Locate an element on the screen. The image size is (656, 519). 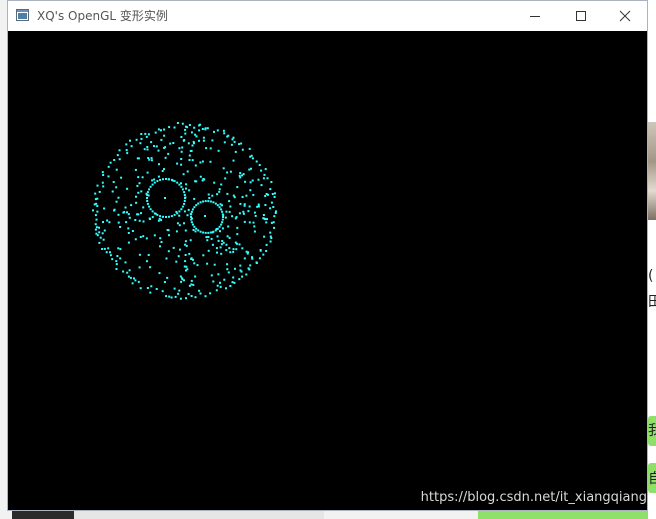
point-cloud-render is located at coordinates (184, 211).